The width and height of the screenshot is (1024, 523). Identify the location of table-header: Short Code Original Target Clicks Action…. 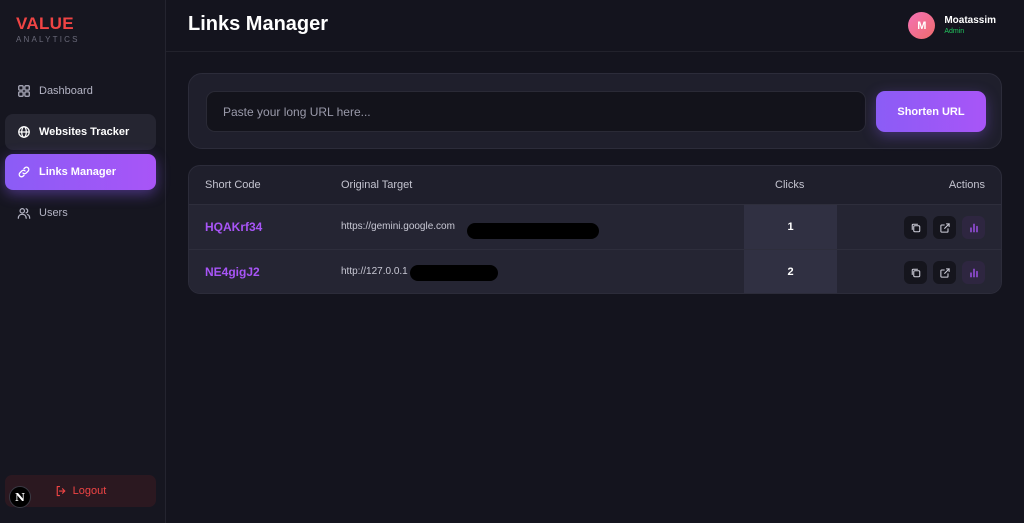
(595, 185).